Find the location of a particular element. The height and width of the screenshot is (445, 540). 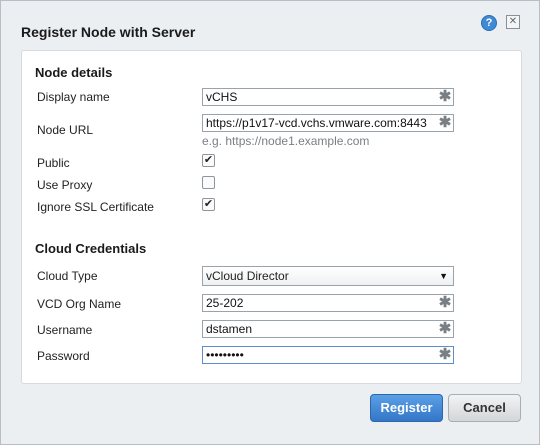

node-url-hint: e.g. https://node1.example.com is located at coordinates (286, 141).